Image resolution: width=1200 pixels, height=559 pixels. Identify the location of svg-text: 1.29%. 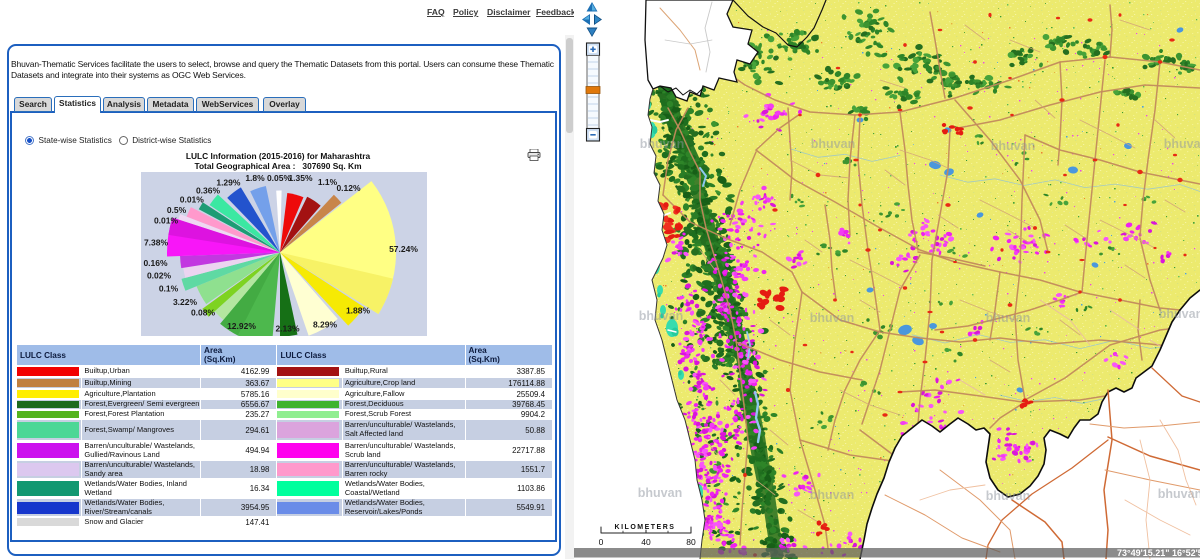
(228, 183).